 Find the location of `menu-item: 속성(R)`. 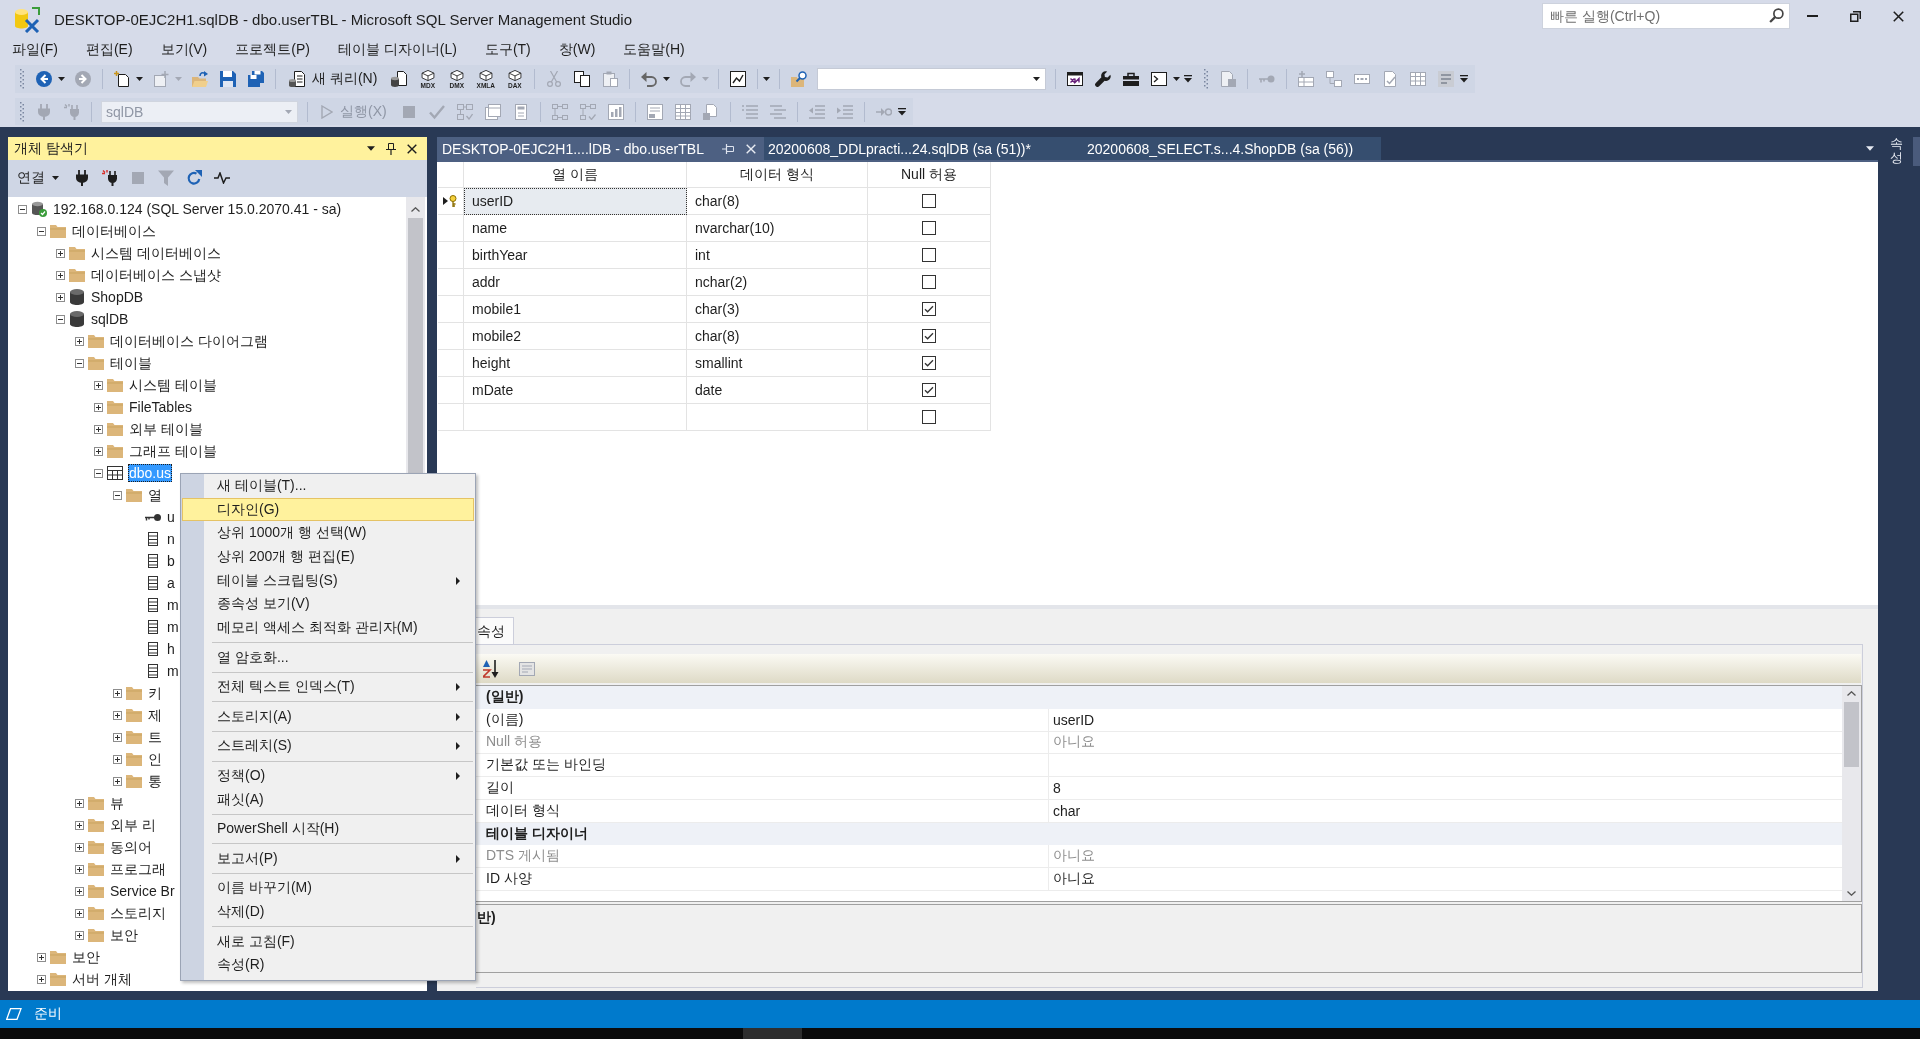

menu-item: 속성(R) is located at coordinates (328, 965).